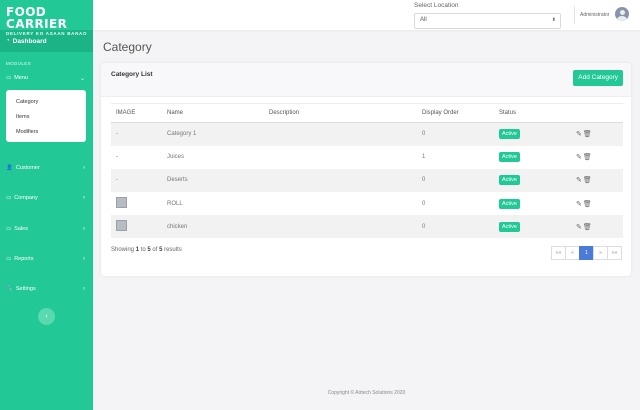 This screenshot has width=640, height=410. Describe the element at coordinates (455, 113) in the screenshot. I see `column-header-display-order: Display Order` at that location.